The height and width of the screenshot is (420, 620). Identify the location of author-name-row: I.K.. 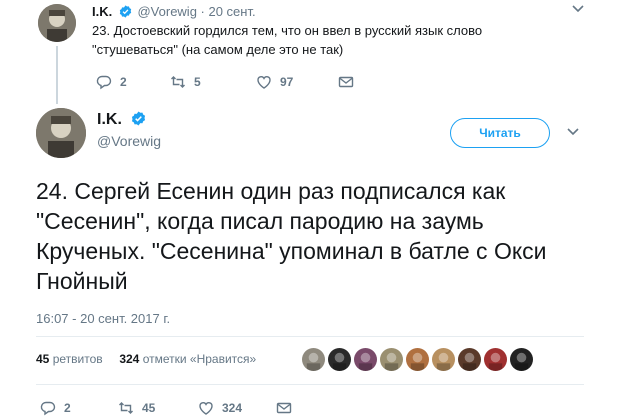
(122, 120).